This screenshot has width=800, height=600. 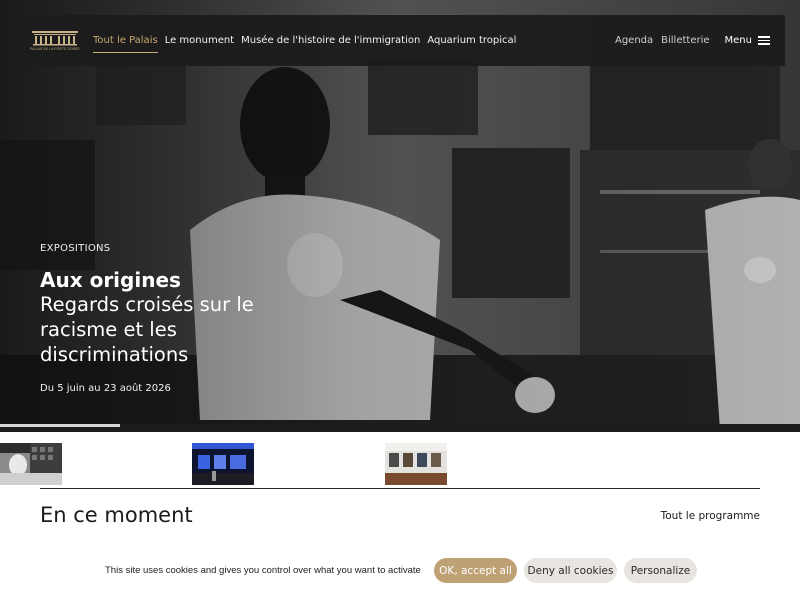 What do you see at coordinates (60, 425) in the screenshot?
I see `slider-progress-bar` at bounding box center [60, 425].